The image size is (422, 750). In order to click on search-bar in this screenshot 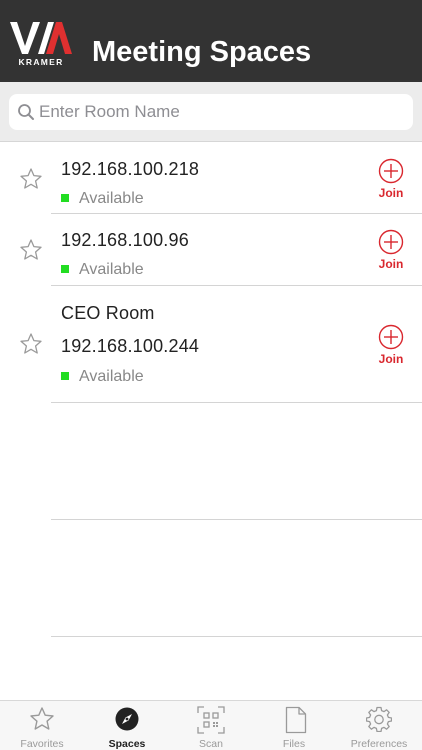, I will do `click(211, 112)`.